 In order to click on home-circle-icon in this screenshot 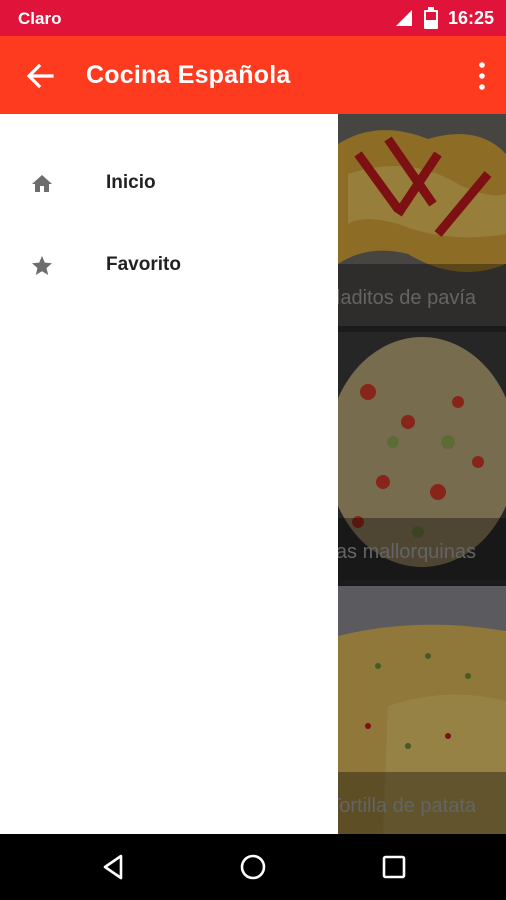, I will do `click(253, 867)`.